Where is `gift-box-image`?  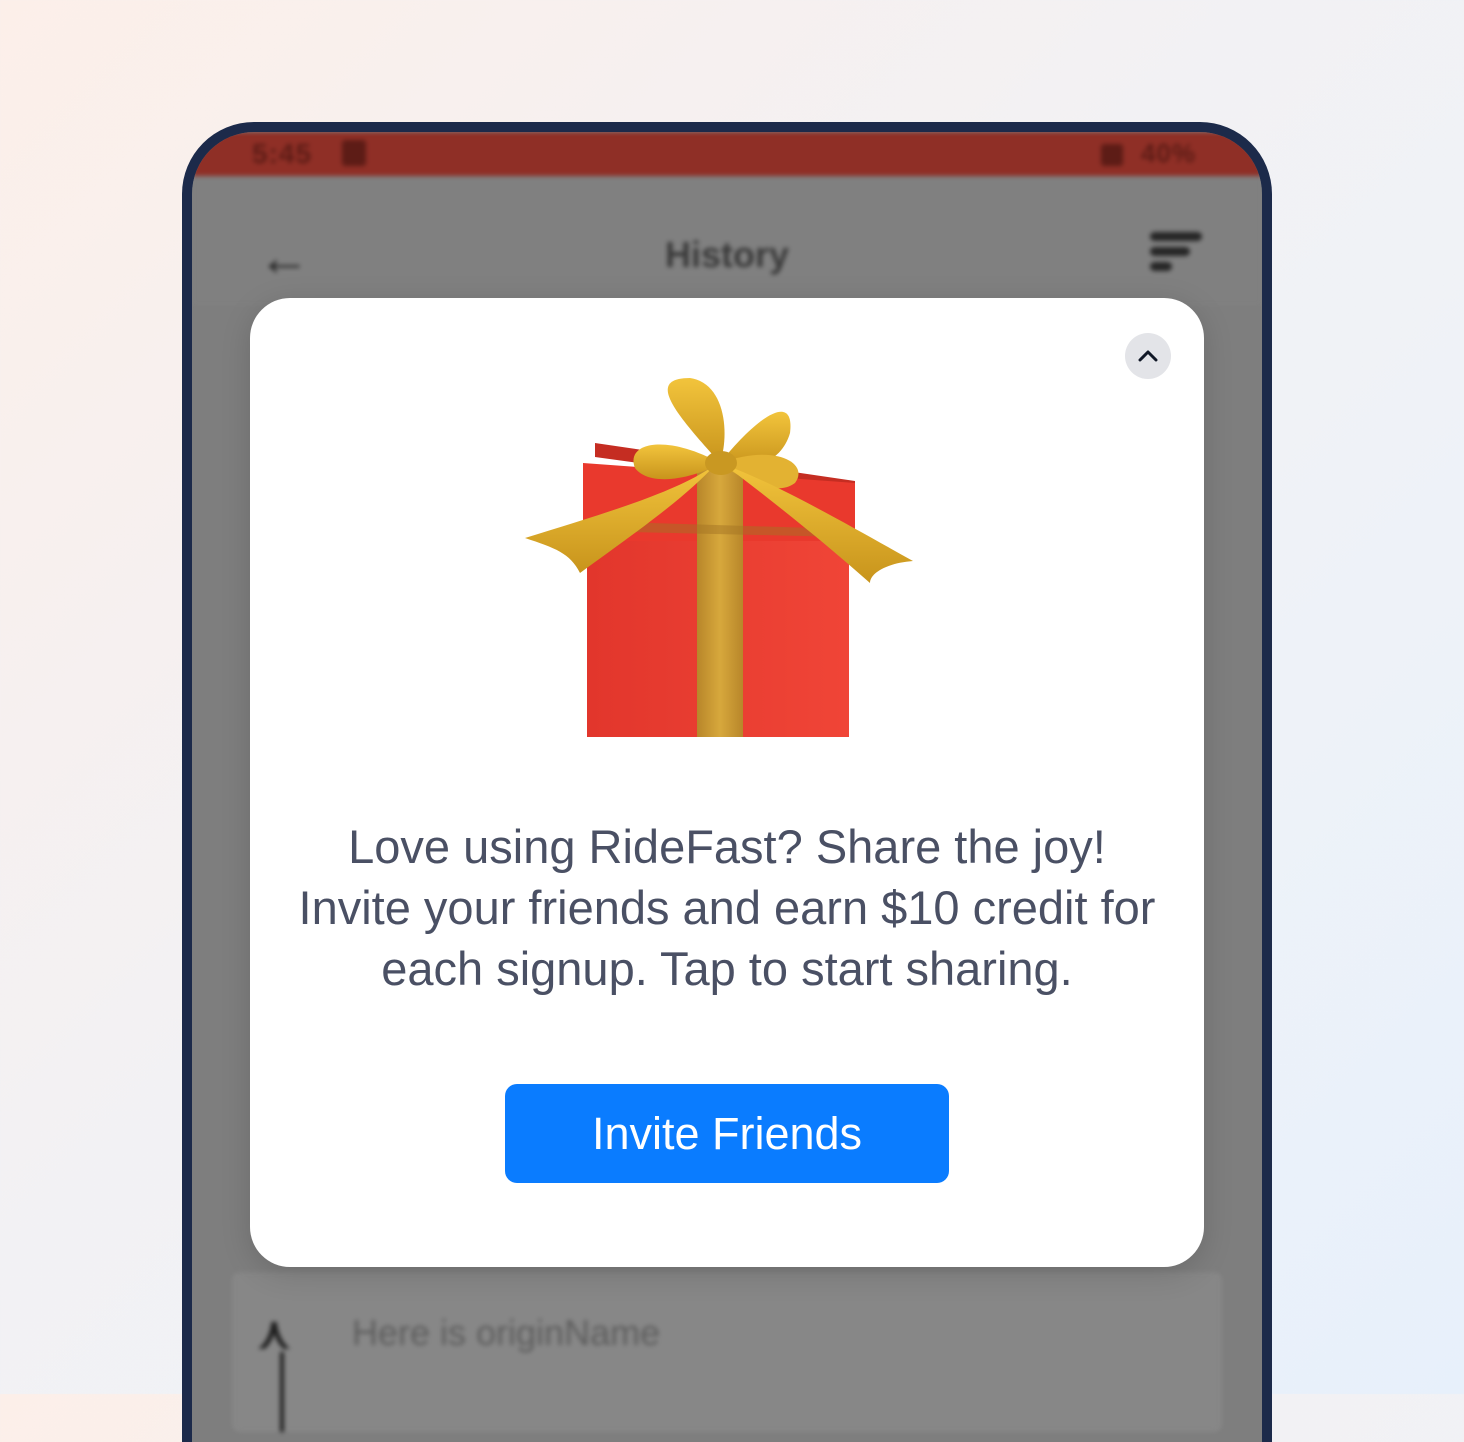 gift-box-image is located at coordinates (722, 558).